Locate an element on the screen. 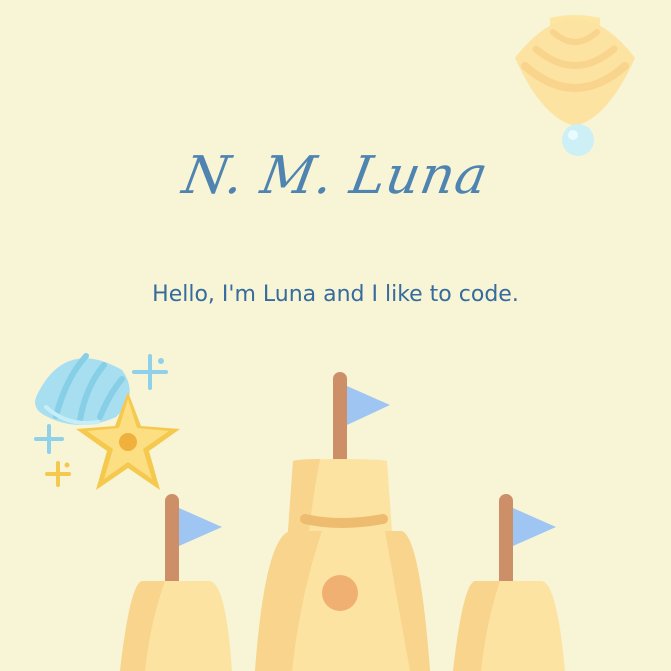  center-tower is located at coordinates (342, 521).